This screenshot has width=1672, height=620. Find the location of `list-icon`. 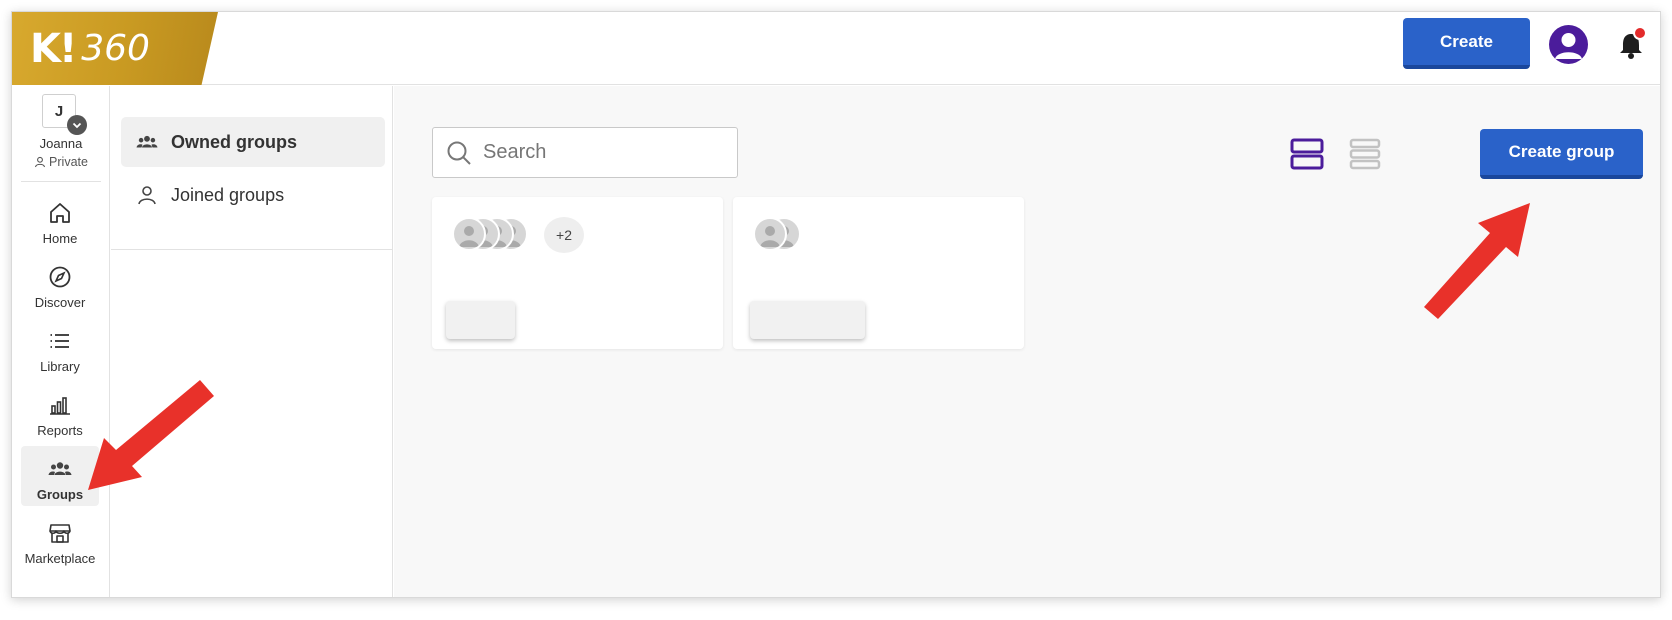

list-icon is located at coordinates (59, 341).